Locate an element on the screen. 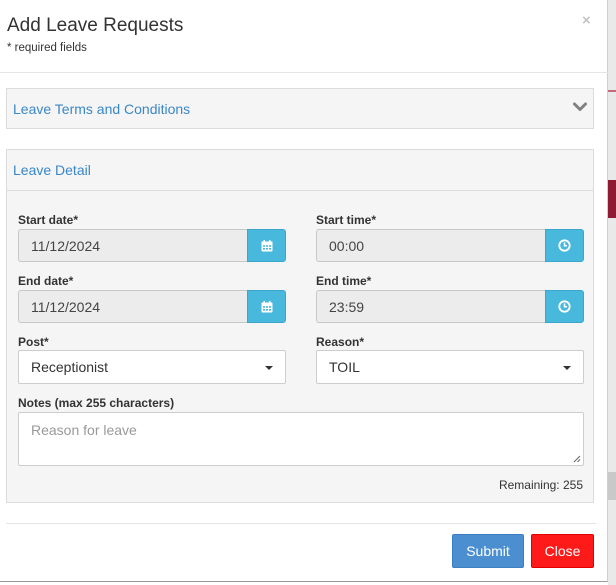 The height and width of the screenshot is (585, 616). reason-select-value: TOIL is located at coordinates (344, 367).